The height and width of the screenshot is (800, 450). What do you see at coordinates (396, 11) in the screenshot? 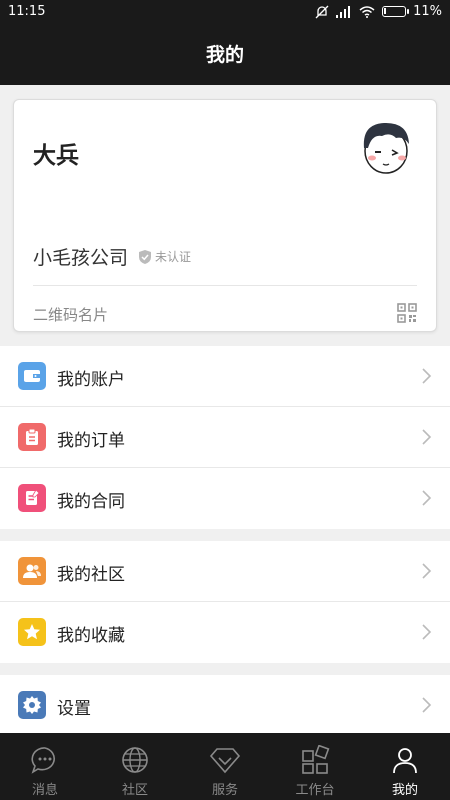
I see `battery-icon` at bounding box center [396, 11].